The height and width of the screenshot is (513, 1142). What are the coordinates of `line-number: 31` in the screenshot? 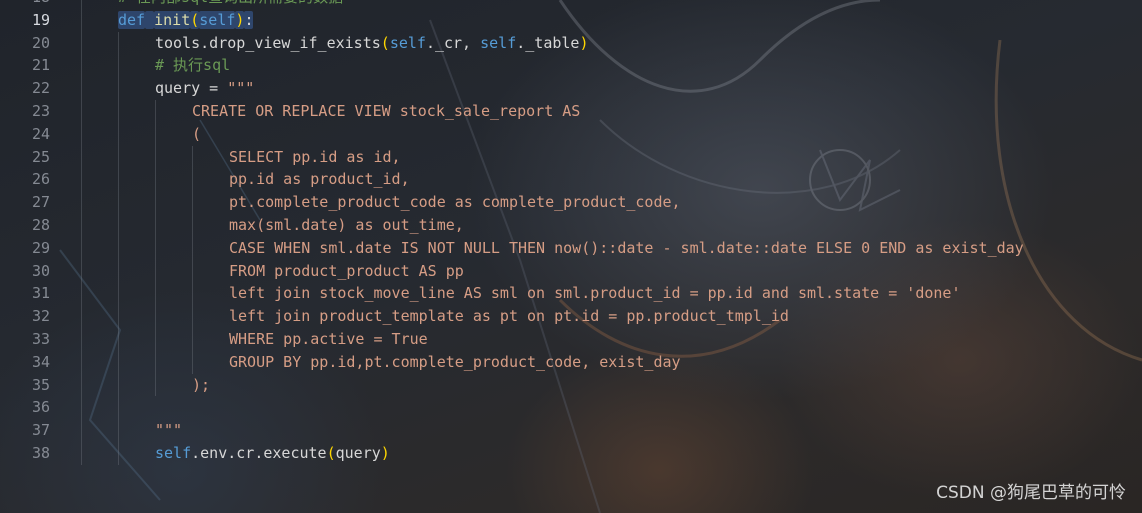 It's located at (40, 293).